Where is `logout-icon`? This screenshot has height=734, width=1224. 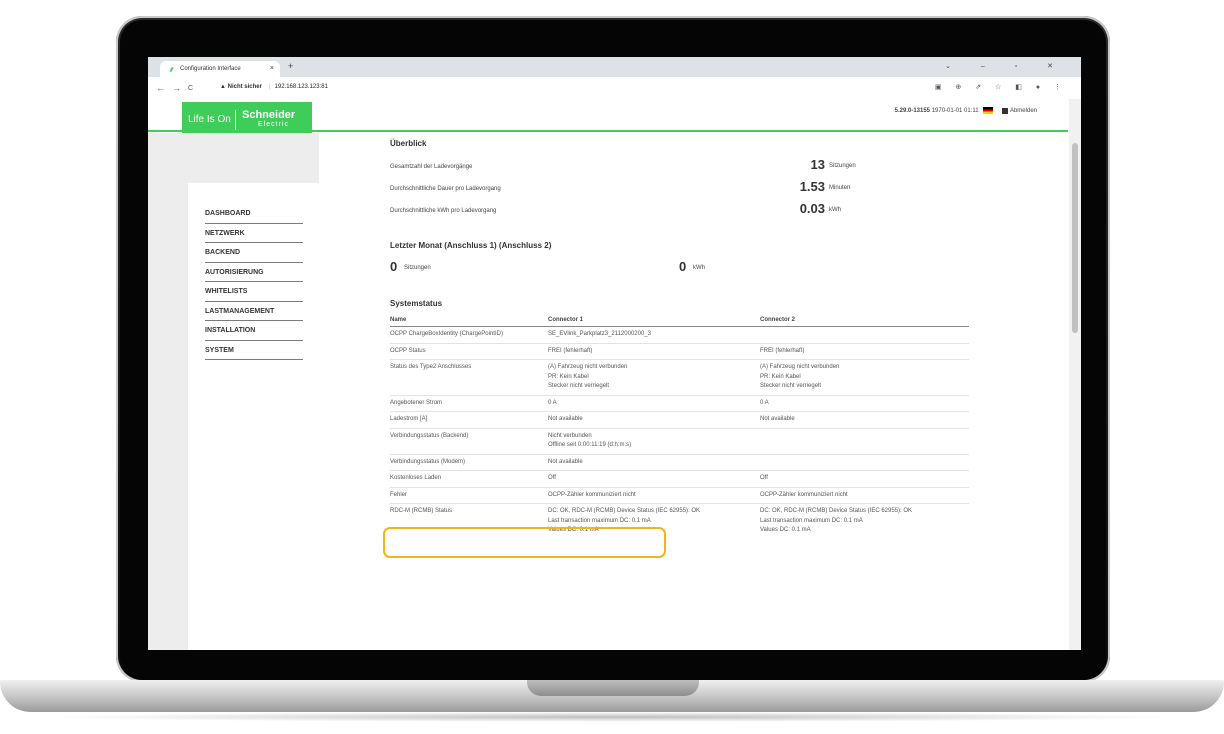 logout-icon is located at coordinates (1004, 110).